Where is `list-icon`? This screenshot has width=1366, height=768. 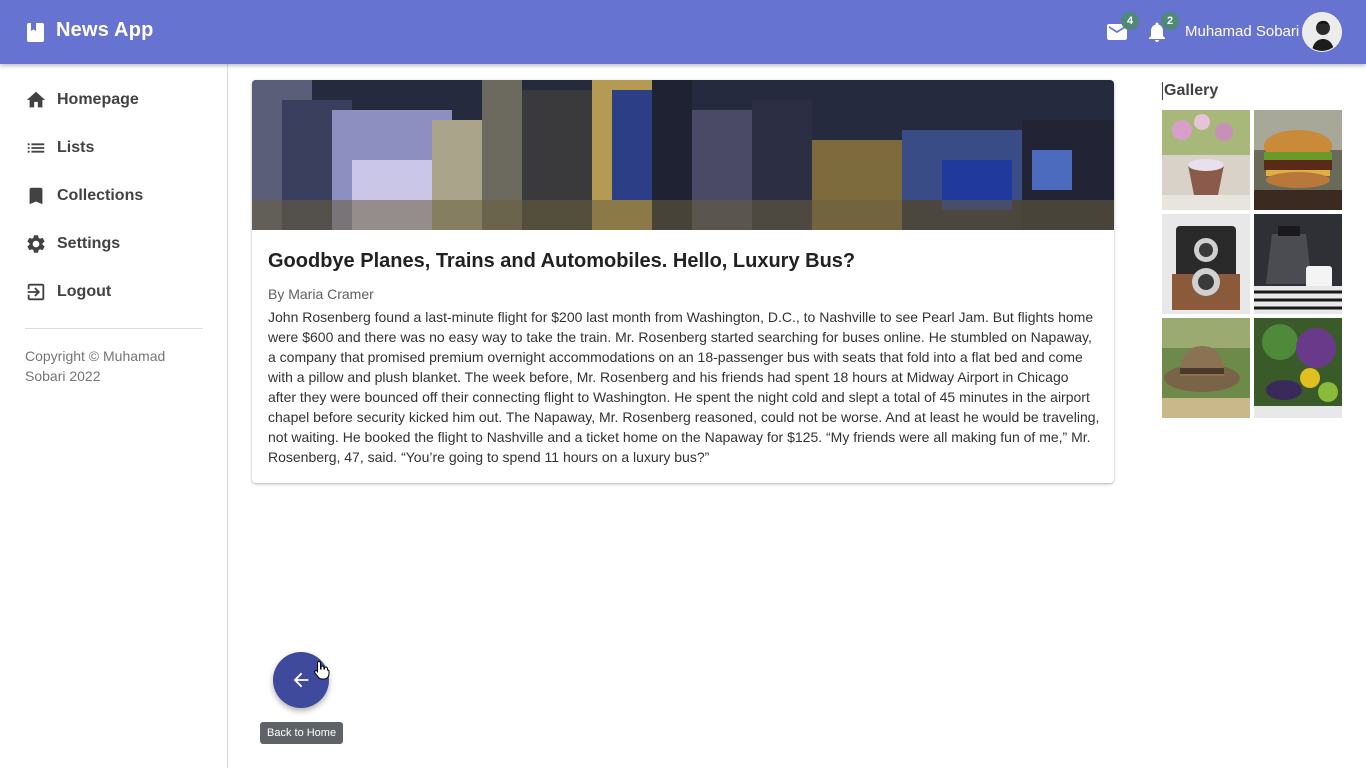 list-icon is located at coordinates (36, 148).